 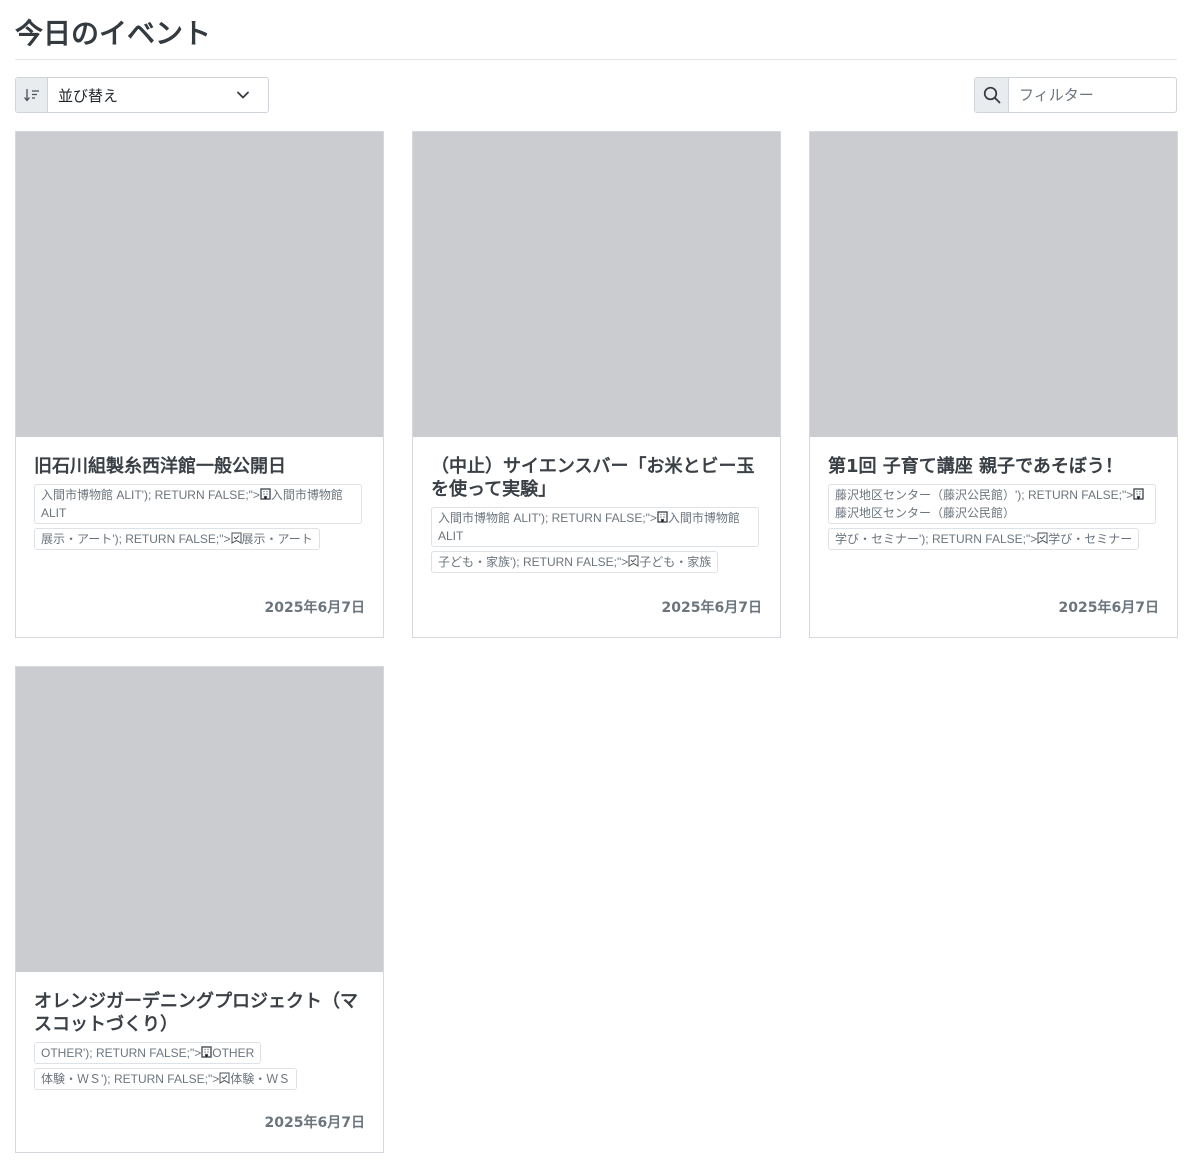 What do you see at coordinates (1092, 95) in the screenshot?
I see `filter-input` at bounding box center [1092, 95].